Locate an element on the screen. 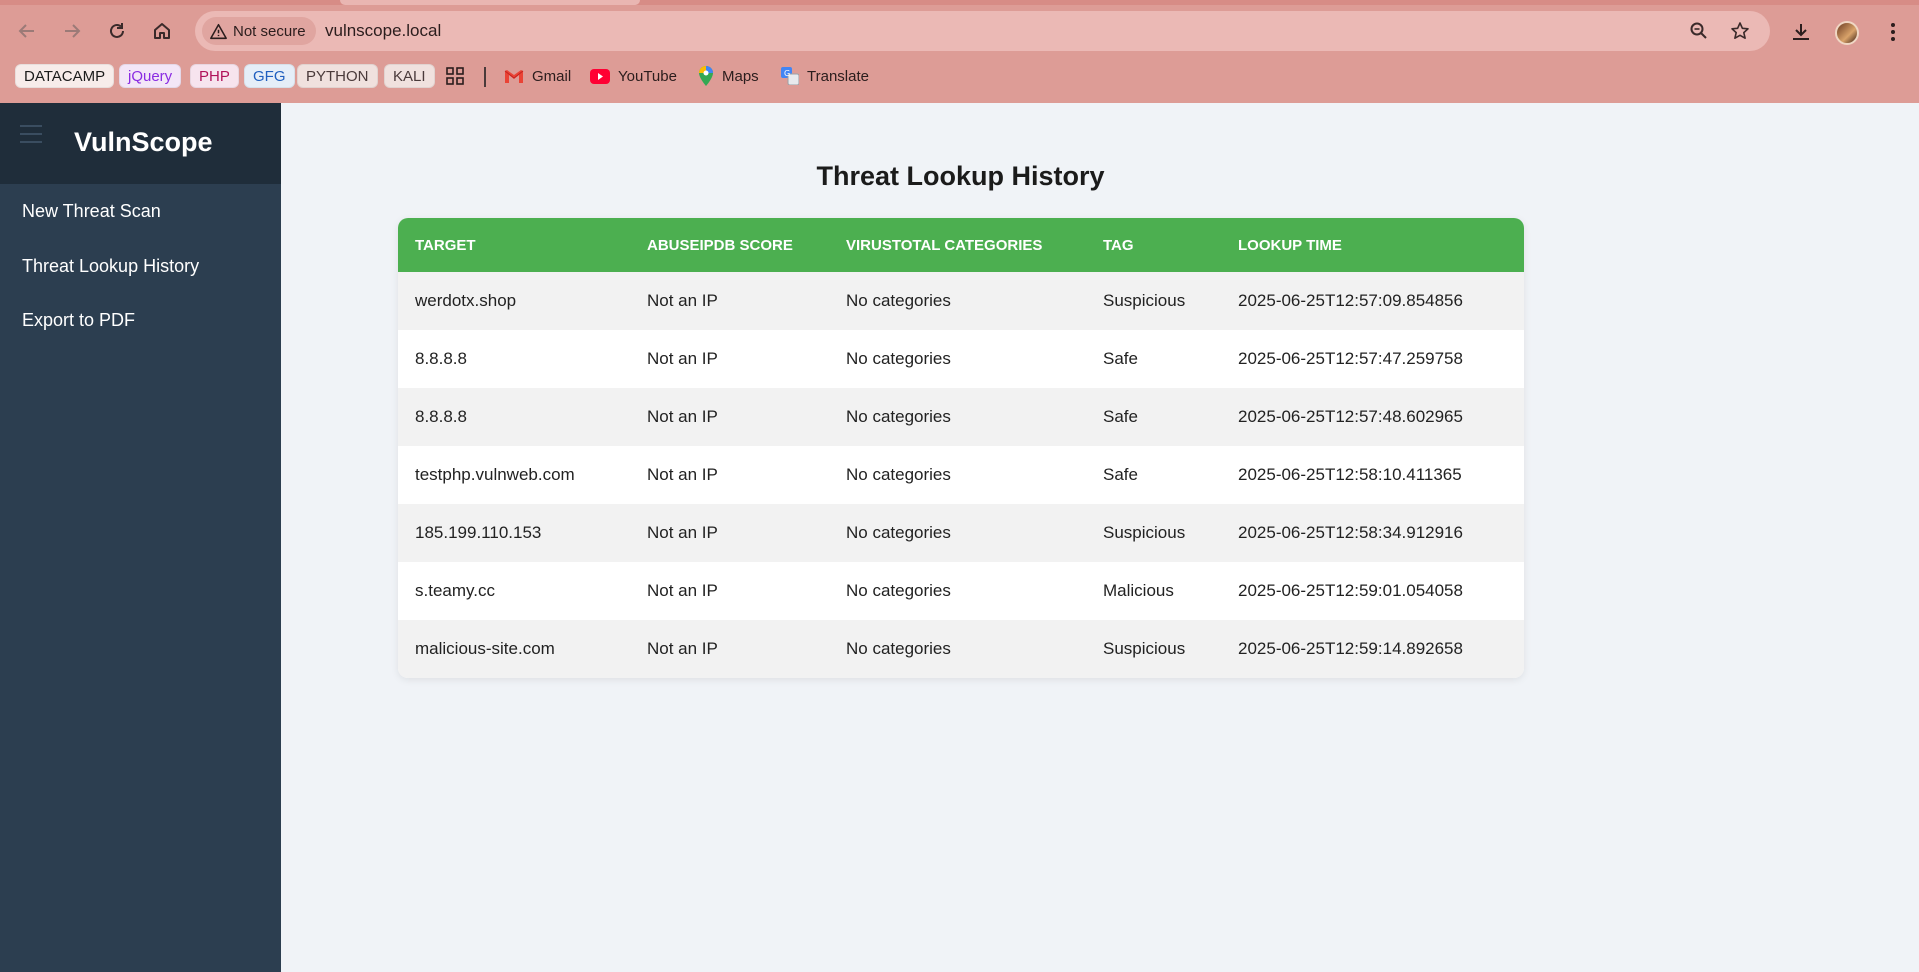  column-header-tag: TAG is located at coordinates (1118, 245).